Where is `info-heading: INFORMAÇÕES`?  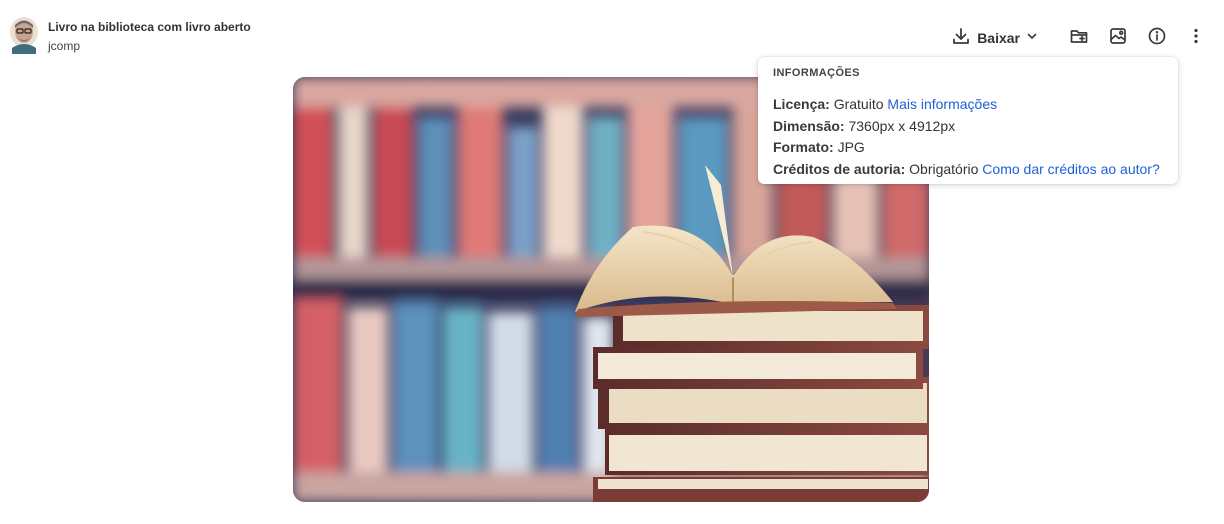
info-heading: INFORMAÇÕES is located at coordinates (816, 73).